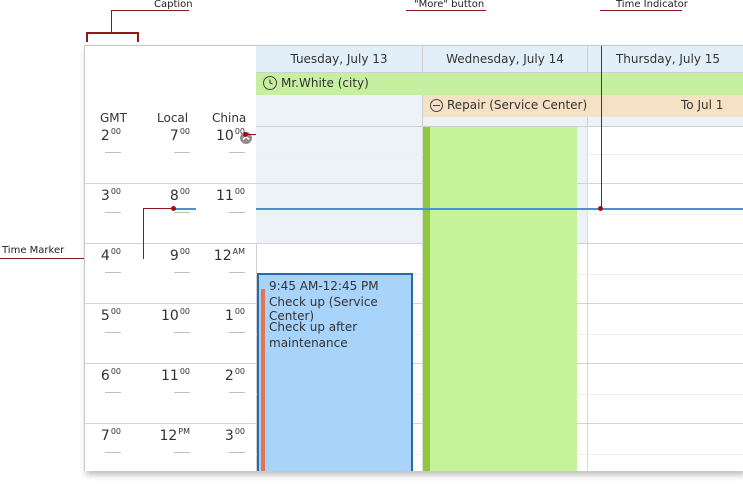 This screenshot has height=486, width=743. Describe the element at coordinates (505, 59) in the screenshot. I see `day-header-2: Wednesday, July 14` at that location.